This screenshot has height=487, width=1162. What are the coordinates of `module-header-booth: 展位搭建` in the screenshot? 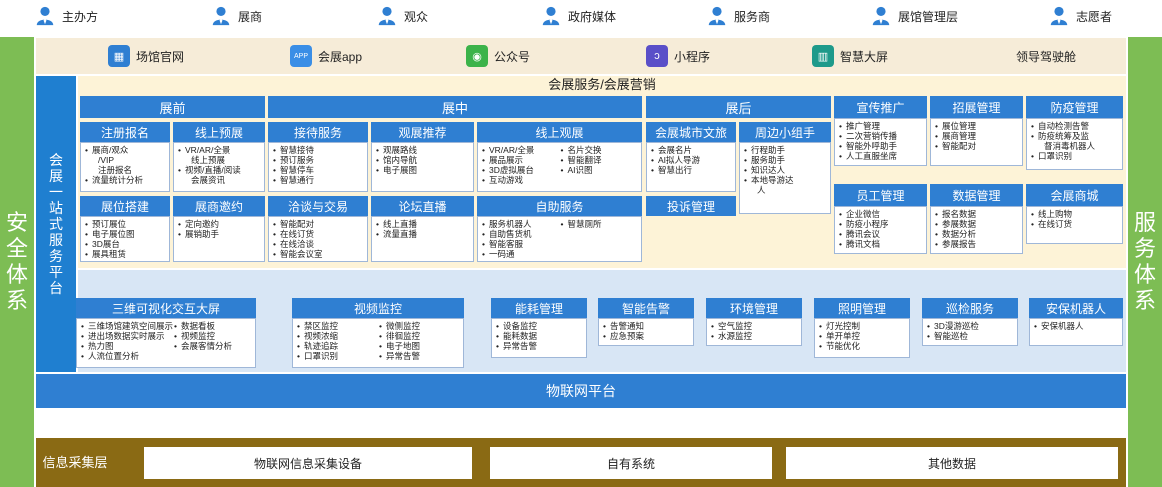 It's located at (125, 206).